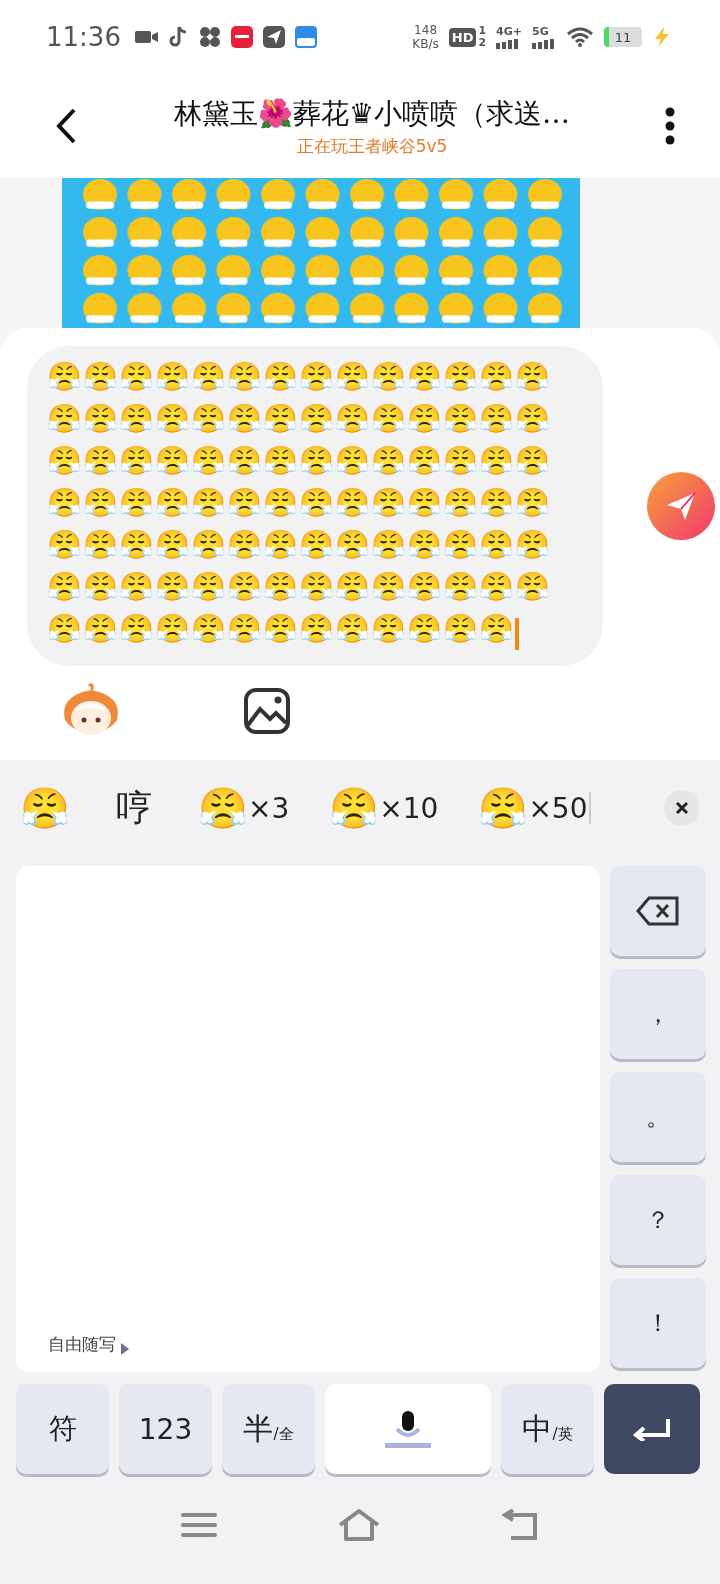 The width and height of the screenshot is (720, 1584). What do you see at coordinates (82, 1344) in the screenshot?
I see `handwriting-hint: 自由随写` at bounding box center [82, 1344].